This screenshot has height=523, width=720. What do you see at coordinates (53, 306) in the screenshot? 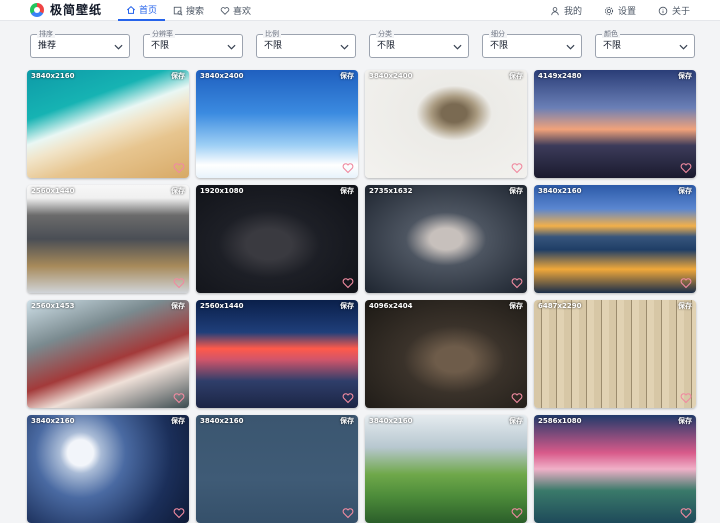
I see `resolution-label: 2560x1453` at bounding box center [53, 306].